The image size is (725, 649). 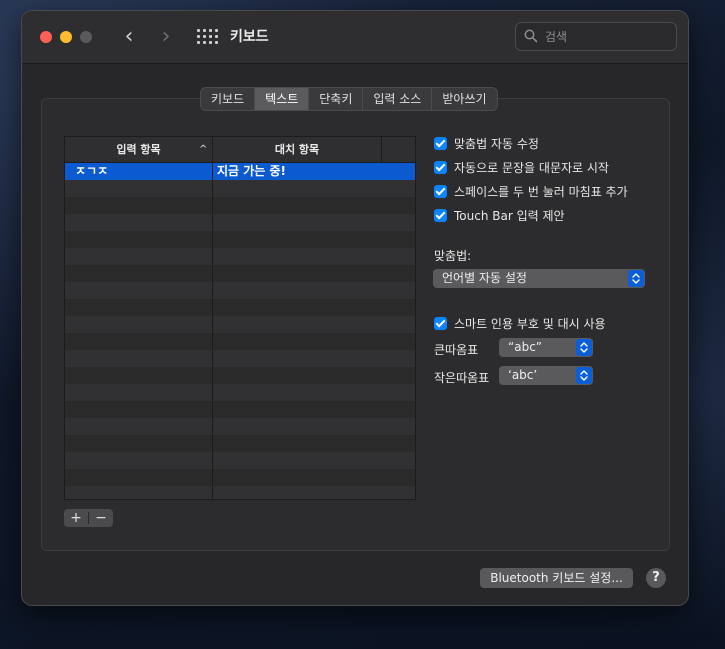 What do you see at coordinates (462, 378) in the screenshot?
I see `single-quotes-label: 작은따옴표` at bounding box center [462, 378].